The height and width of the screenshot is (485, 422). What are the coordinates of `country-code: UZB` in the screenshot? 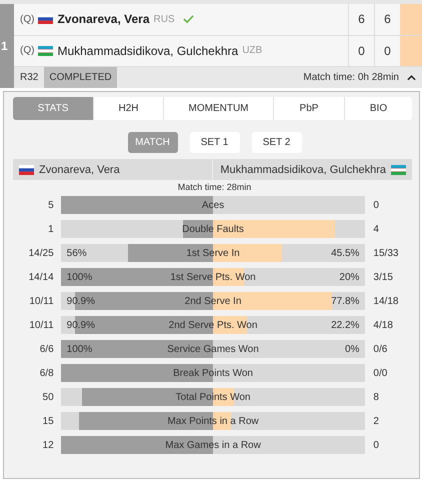 It's located at (252, 50).